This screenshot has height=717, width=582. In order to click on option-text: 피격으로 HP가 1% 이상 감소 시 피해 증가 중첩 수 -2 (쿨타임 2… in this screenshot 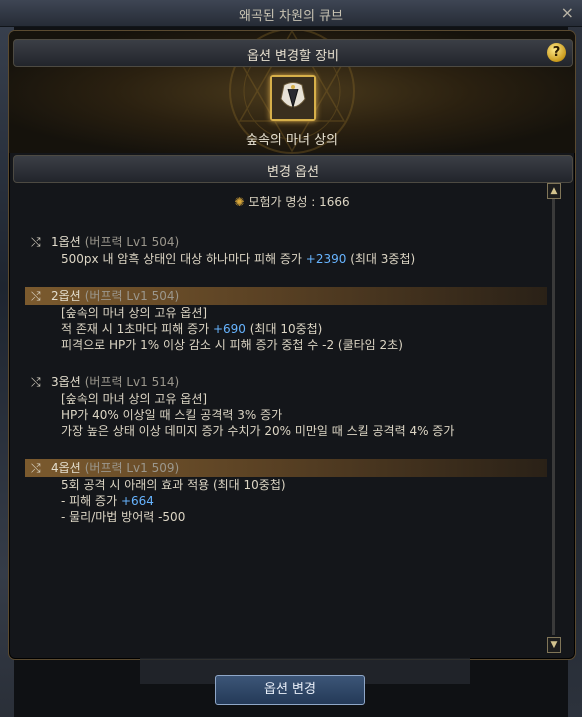, I will do `click(232, 345)`.